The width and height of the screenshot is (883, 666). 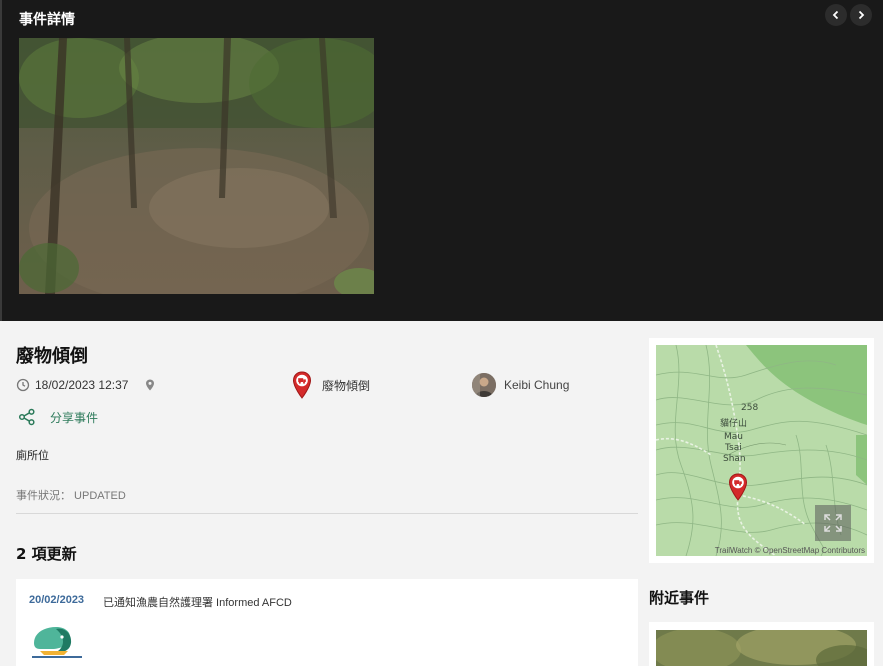 I want to click on map-elevation-label: 258, so click(x=750, y=408).